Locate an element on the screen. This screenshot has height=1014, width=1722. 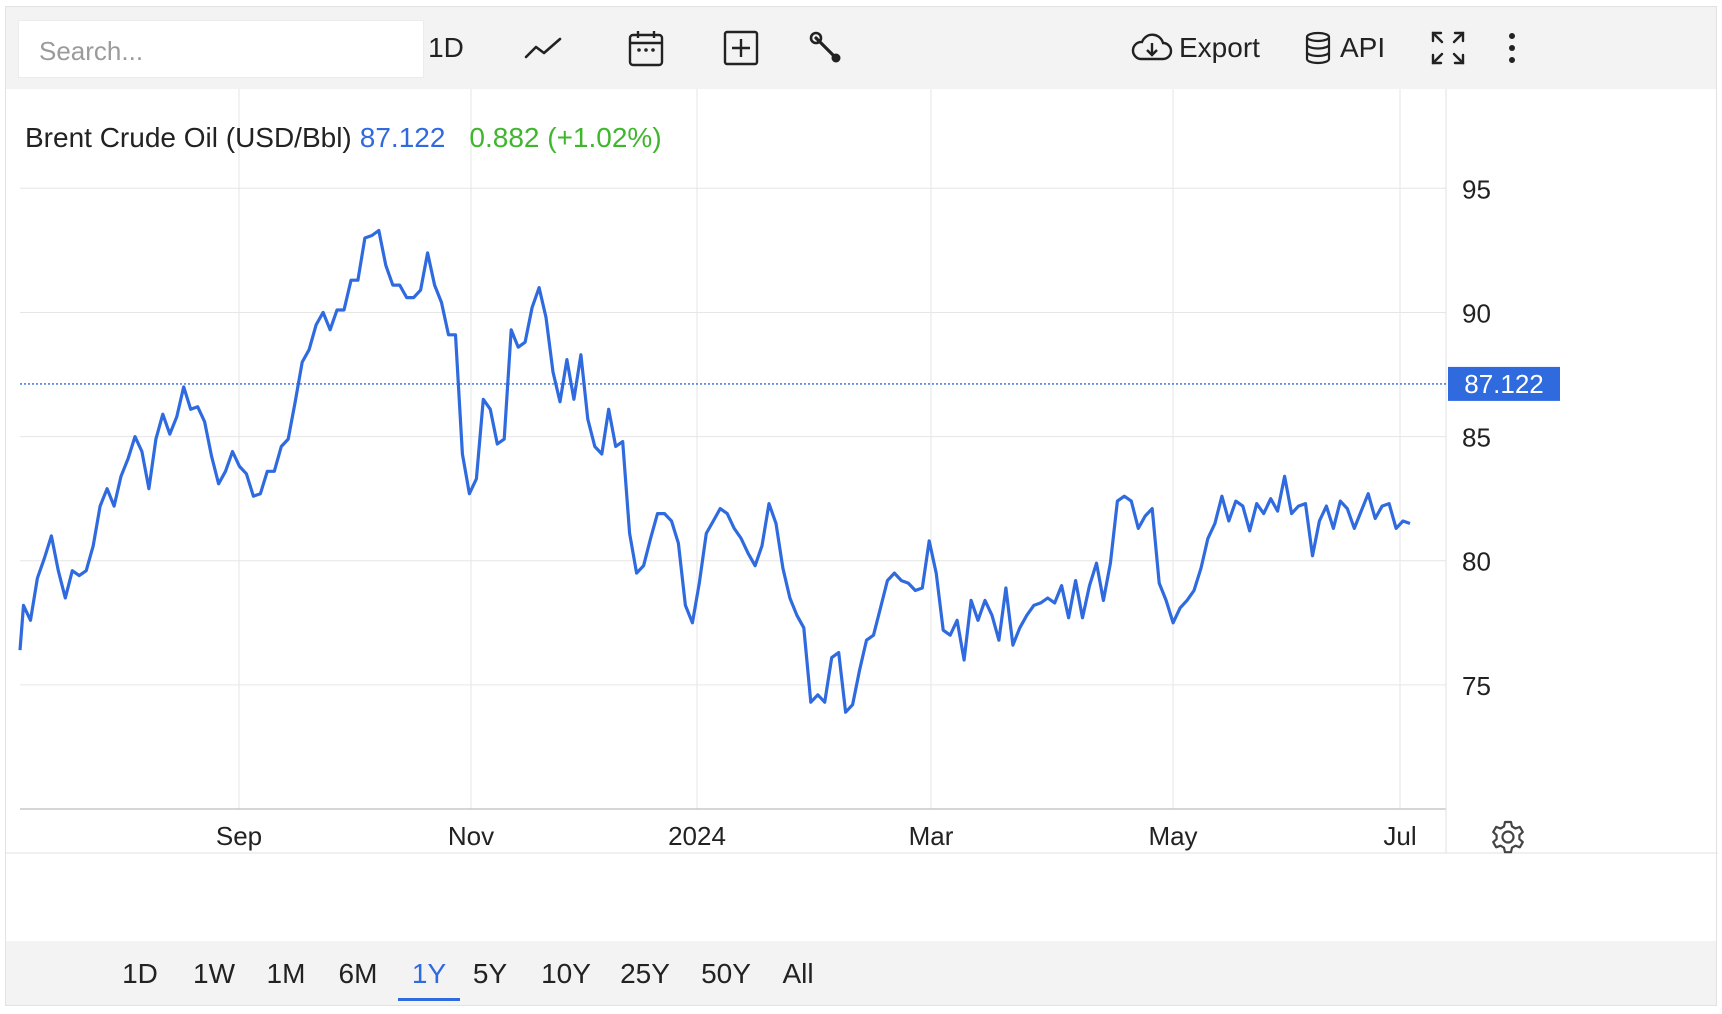
range-button-1w: 1W is located at coordinates (214, 976).